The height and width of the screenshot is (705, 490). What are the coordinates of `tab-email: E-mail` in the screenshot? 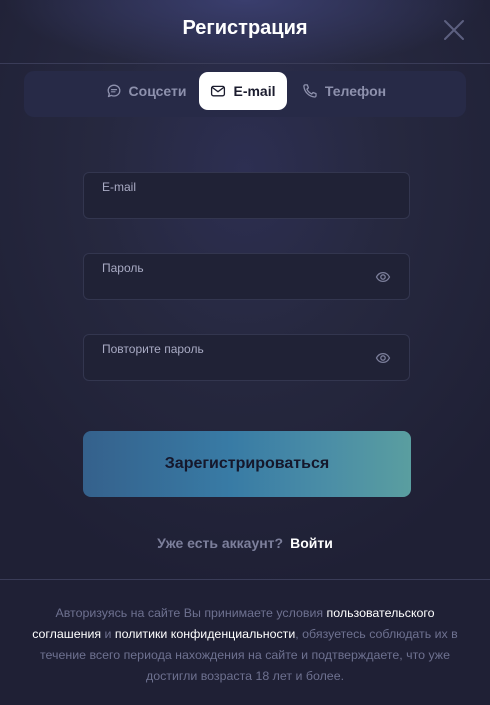 It's located at (243, 91).